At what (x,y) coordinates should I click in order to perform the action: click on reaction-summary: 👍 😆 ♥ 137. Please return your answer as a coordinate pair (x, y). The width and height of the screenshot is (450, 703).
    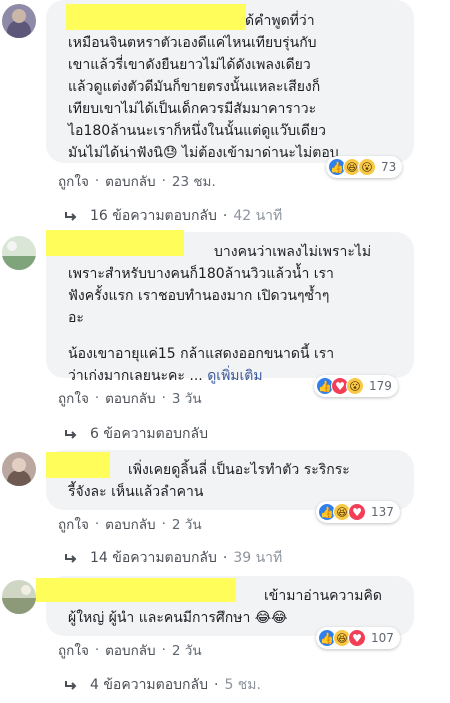
    Looking at the image, I should click on (358, 512).